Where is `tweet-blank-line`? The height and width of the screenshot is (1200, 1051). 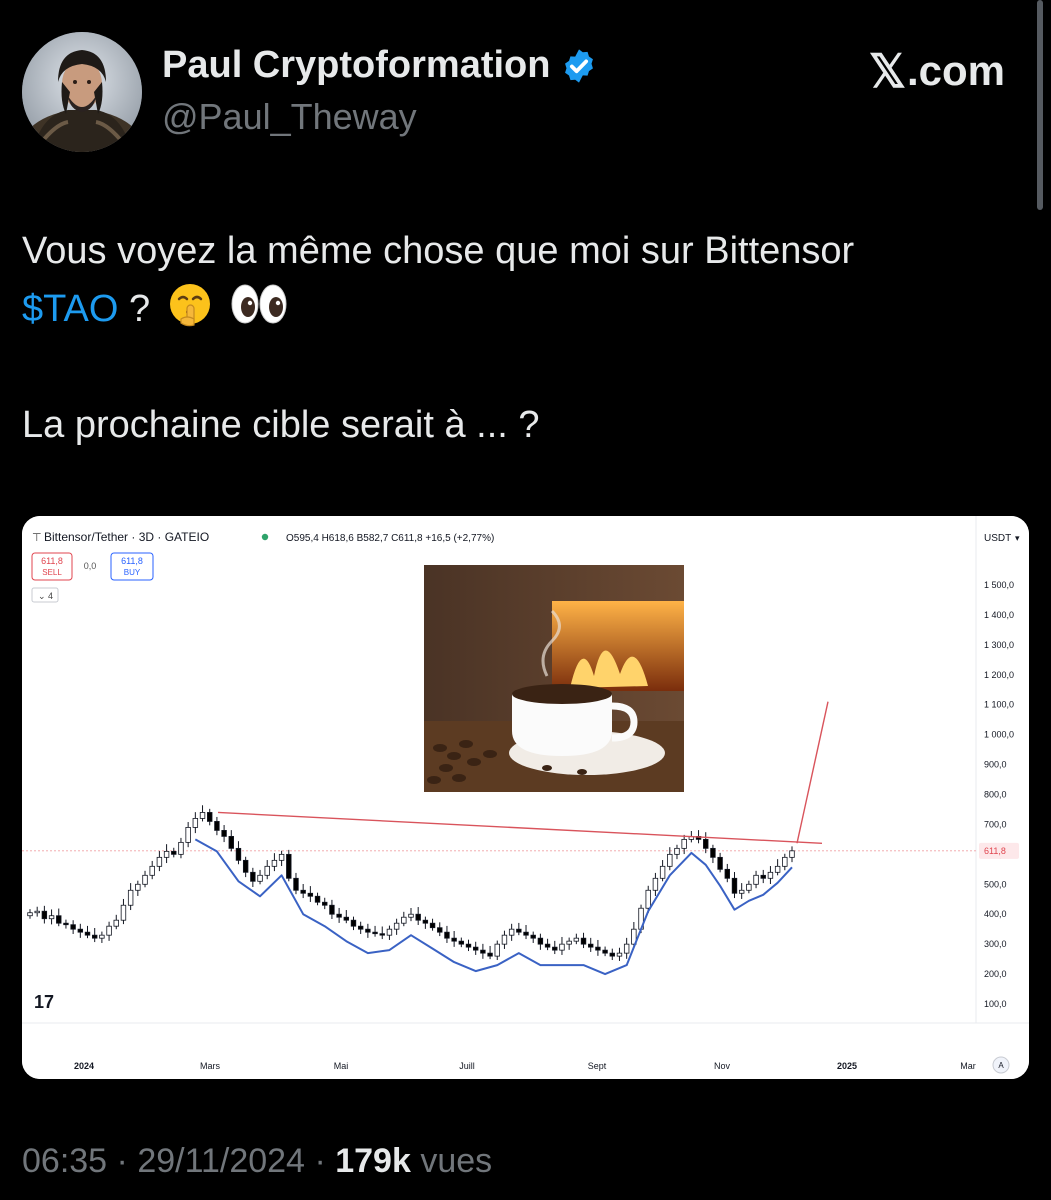
tweet-blank-line is located at coordinates (522, 367).